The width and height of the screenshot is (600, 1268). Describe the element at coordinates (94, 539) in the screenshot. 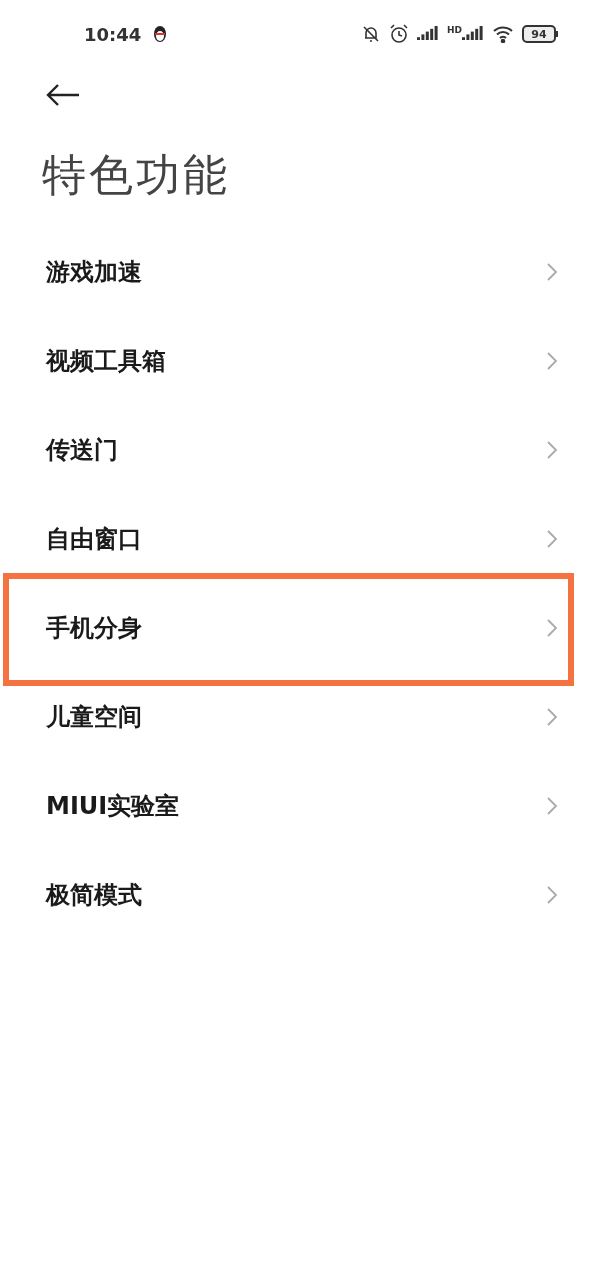

I see `item-label: 自由窗口` at that location.